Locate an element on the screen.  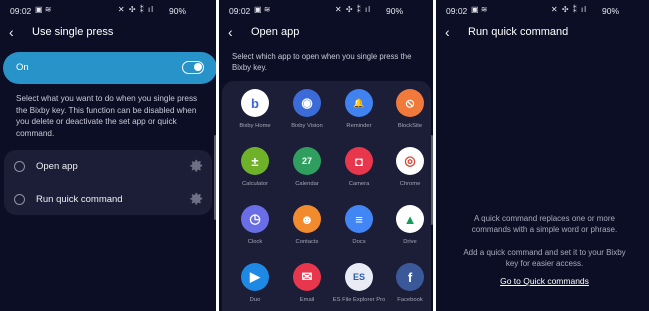
app-name: Drive is located at coordinates (410, 242).